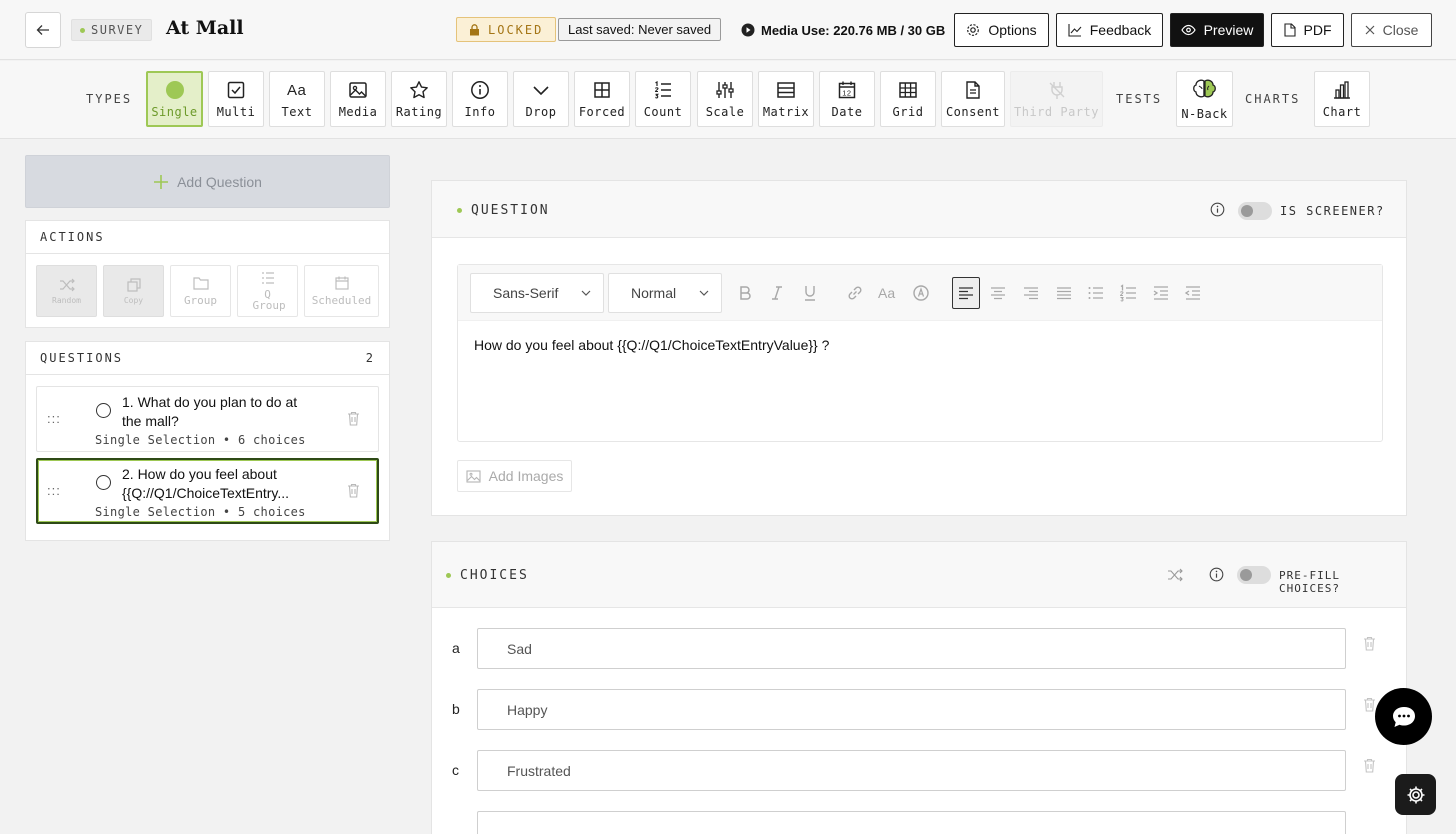  What do you see at coordinates (541, 99) in the screenshot?
I see `type-drop-button: Drop` at bounding box center [541, 99].